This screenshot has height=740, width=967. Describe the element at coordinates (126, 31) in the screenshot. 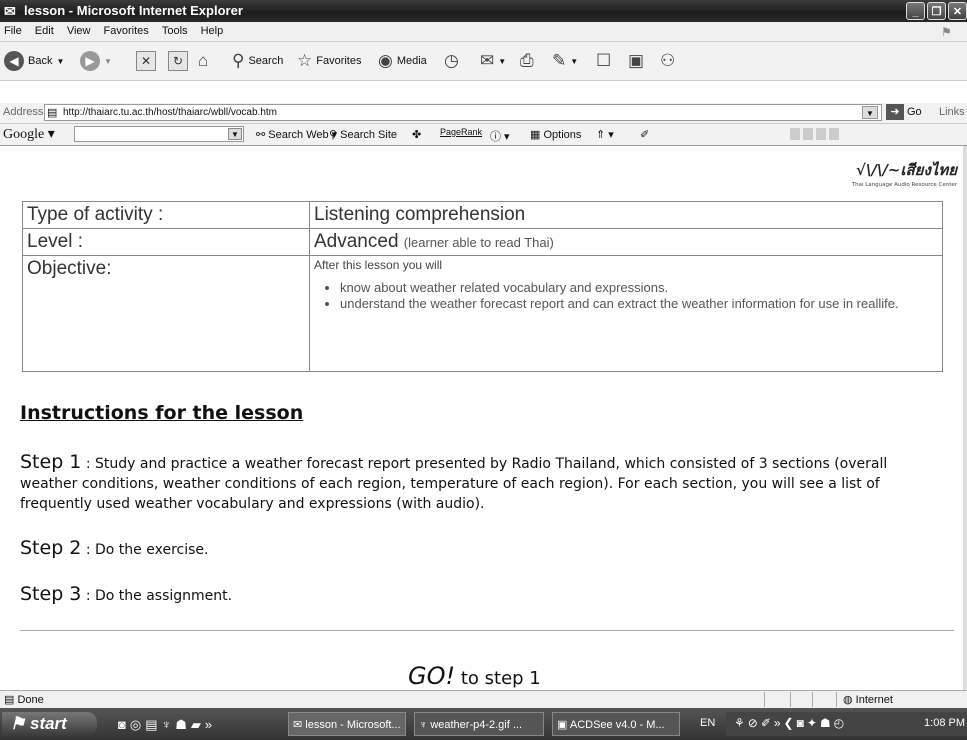

I see `menu-favorites: Favorites` at that location.